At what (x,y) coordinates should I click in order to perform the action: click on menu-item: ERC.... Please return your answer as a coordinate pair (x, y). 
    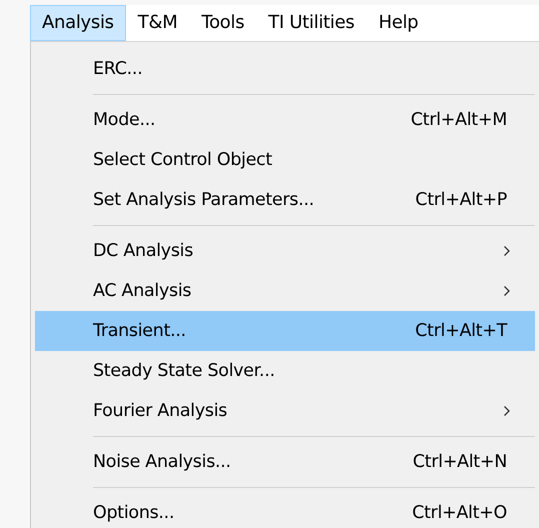
    Looking at the image, I should click on (285, 69).